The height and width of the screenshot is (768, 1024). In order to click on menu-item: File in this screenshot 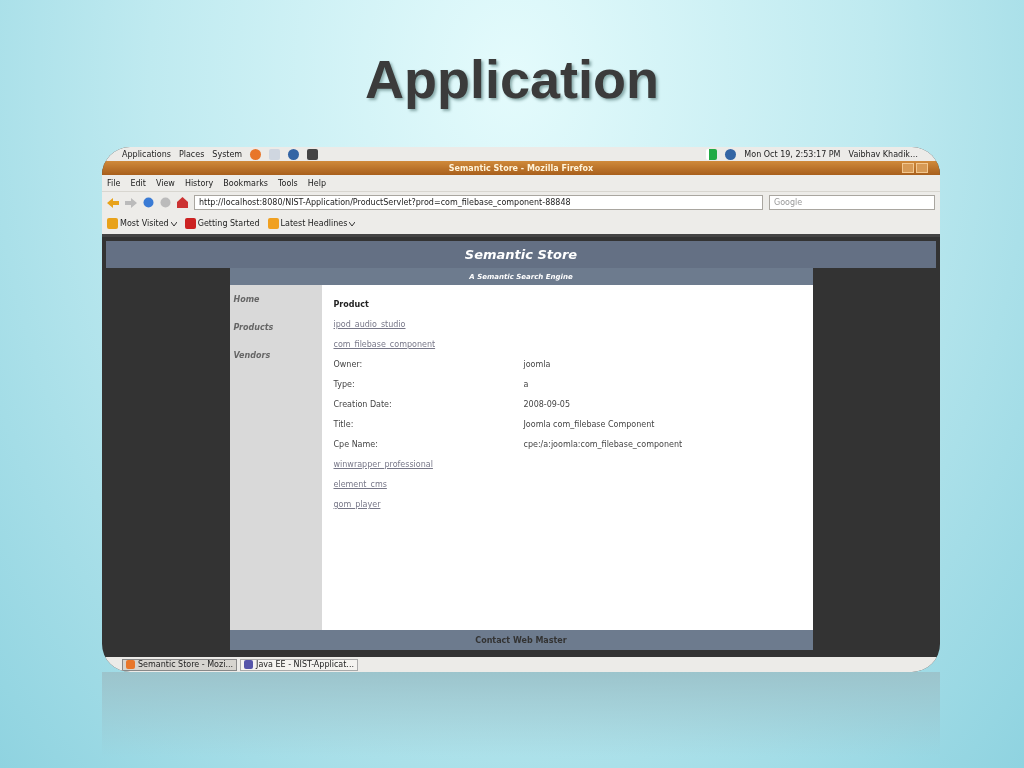, I will do `click(114, 183)`.